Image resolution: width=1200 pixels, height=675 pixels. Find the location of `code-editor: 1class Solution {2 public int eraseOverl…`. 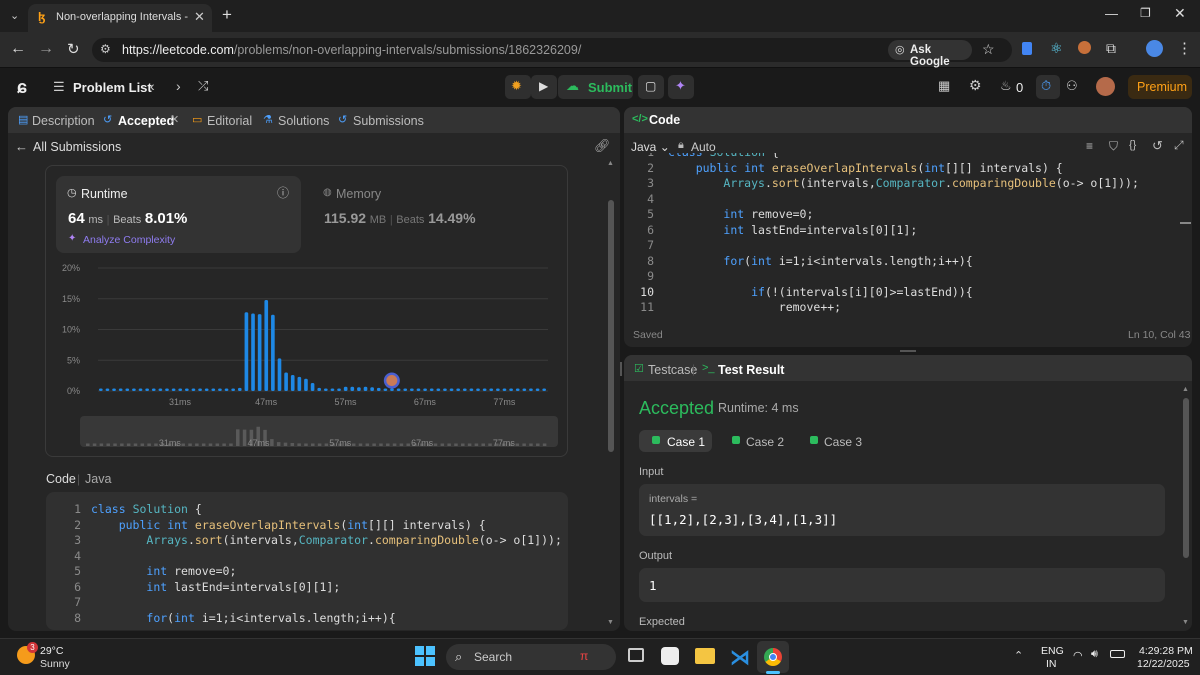

code-editor: 1class Solution {2 public int eraseOverl… is located at coordinates (901, 234).